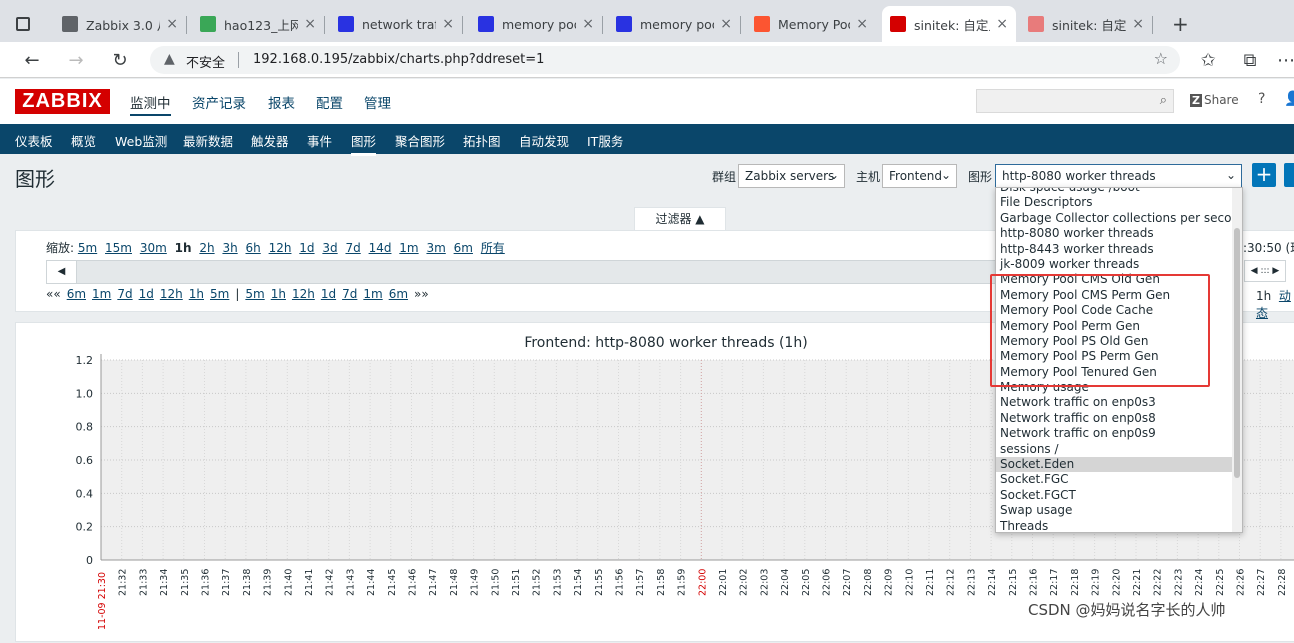 This screenshot has width=1294, height=643. What do you see at coordinates (680, 219) in the screenshot?
I see `filter-toggle-tab: 过滤器 ▲` at bounding box center [680, 219].